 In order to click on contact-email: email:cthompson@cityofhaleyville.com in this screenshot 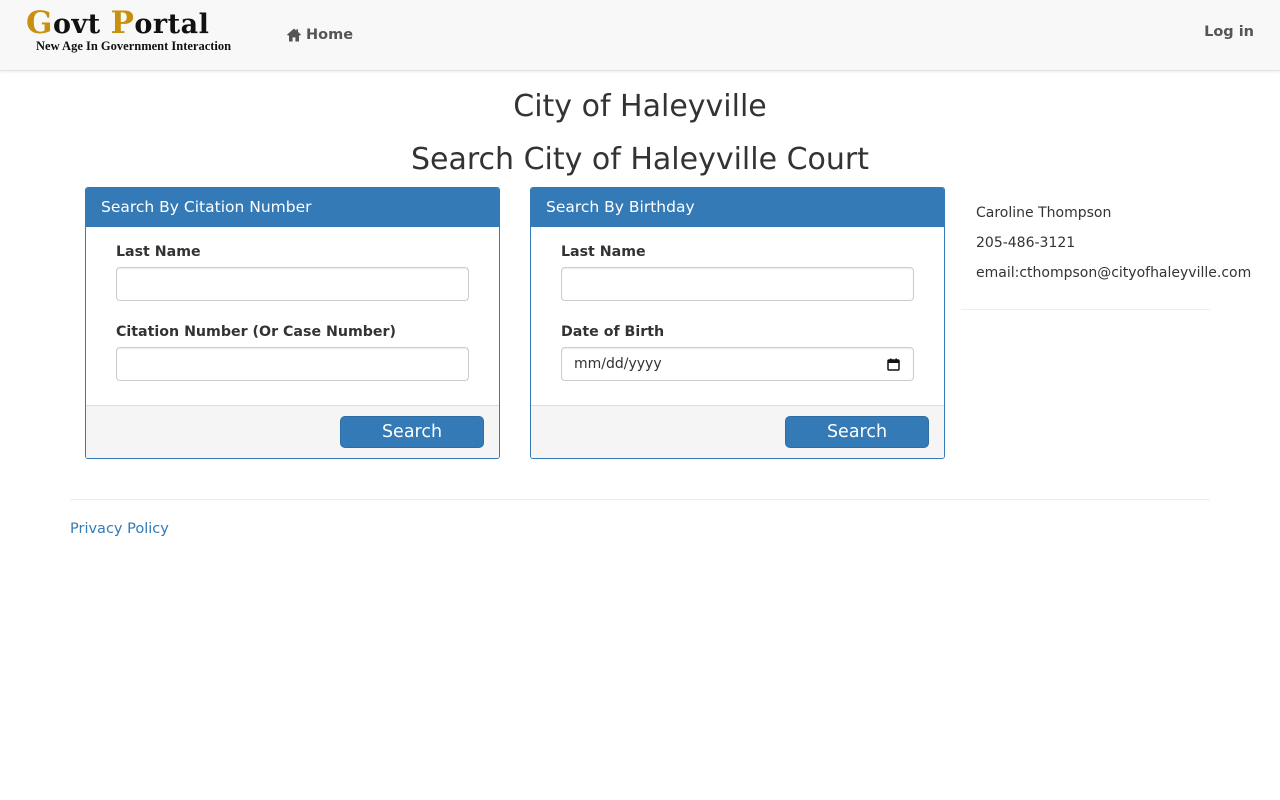, I will do `click(1114, 273)`.